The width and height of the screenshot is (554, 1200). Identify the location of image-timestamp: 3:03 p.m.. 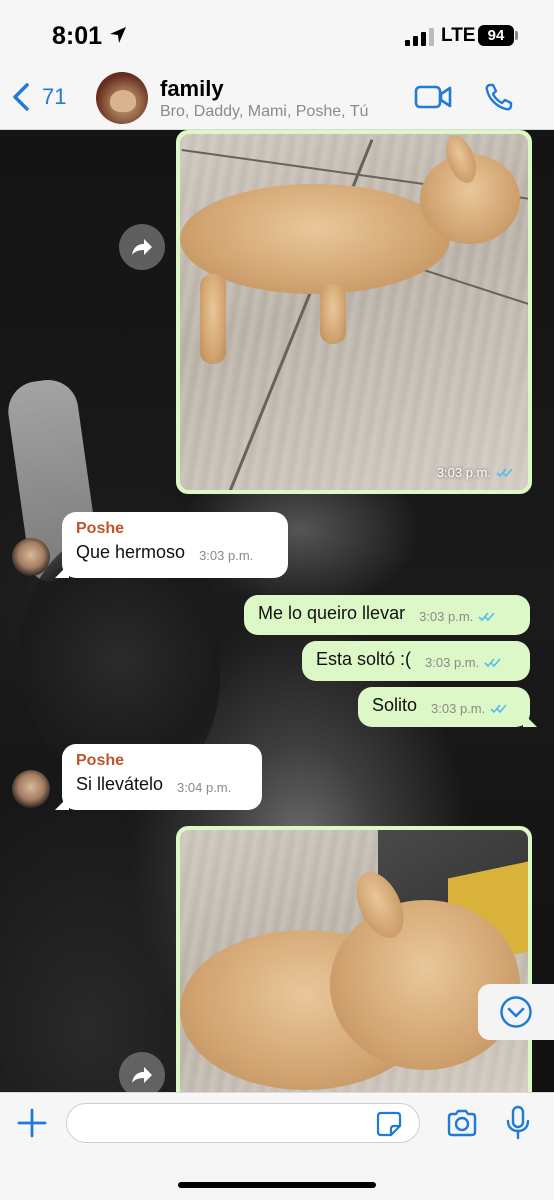
(475, 472).